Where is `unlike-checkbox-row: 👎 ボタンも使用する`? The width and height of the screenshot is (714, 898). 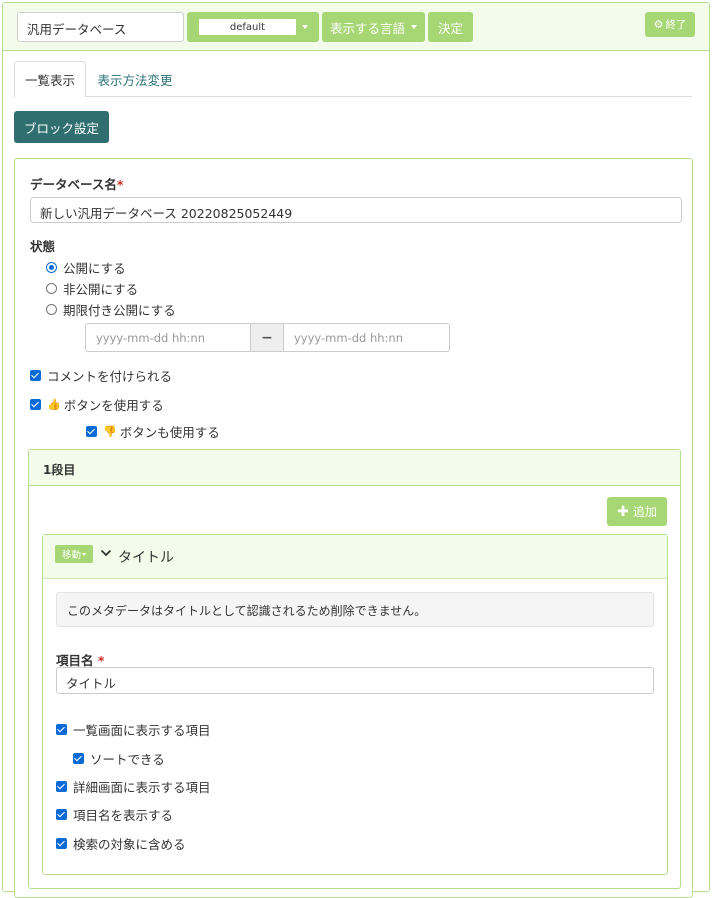 unlike-checkbox-row: 👎 ボタンも使用する is located at coordinates (153, 431).